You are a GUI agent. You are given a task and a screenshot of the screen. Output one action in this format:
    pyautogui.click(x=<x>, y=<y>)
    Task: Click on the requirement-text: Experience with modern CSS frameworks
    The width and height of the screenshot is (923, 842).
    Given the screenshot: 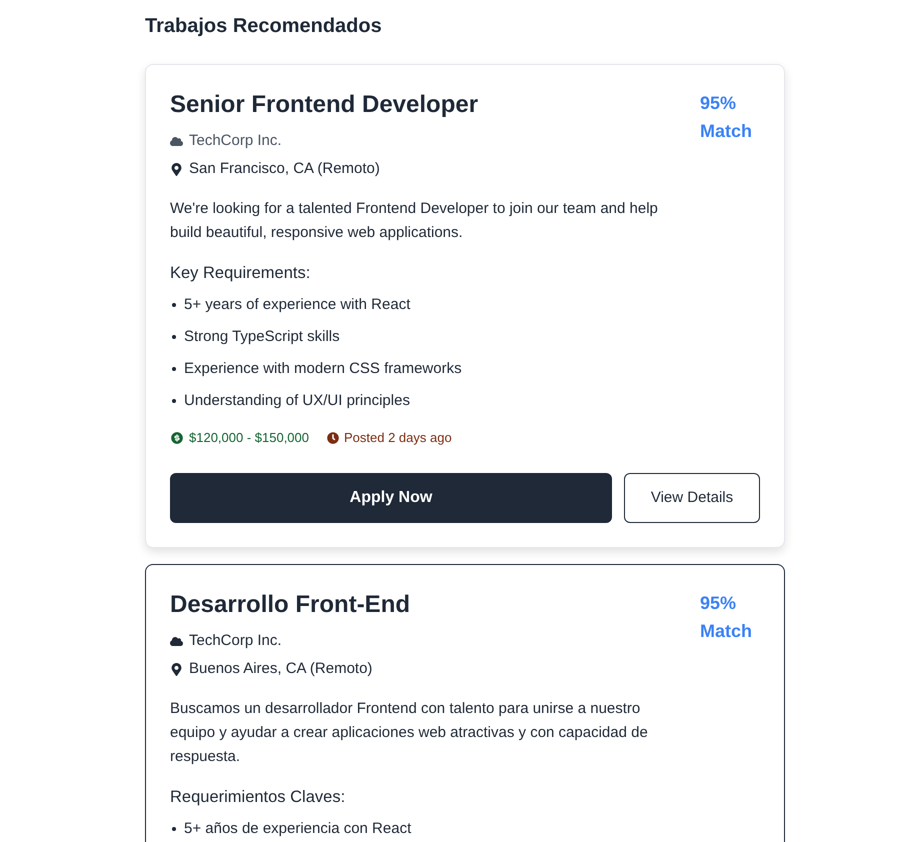 What is the action you would take?
    pyautogui.click(x=323, y=369)
    